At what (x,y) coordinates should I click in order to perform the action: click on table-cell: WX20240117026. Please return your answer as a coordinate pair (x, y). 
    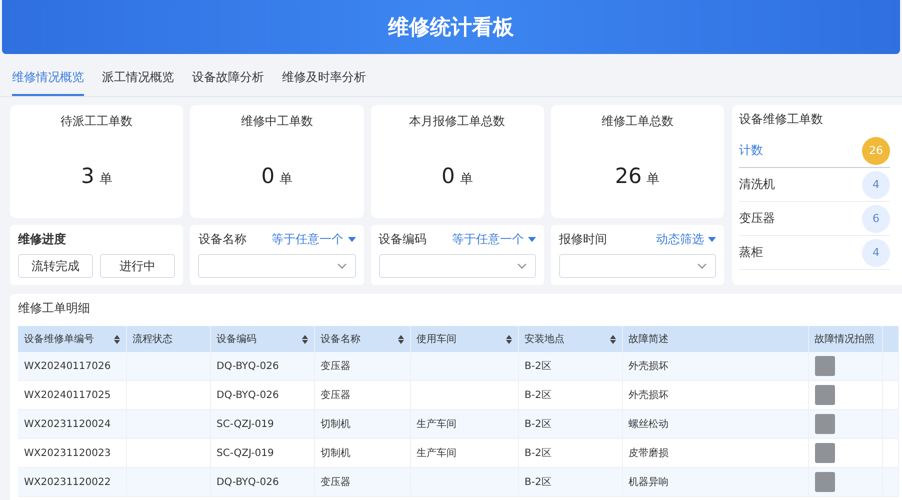
    Looking at the image, I should click on (72, 366).